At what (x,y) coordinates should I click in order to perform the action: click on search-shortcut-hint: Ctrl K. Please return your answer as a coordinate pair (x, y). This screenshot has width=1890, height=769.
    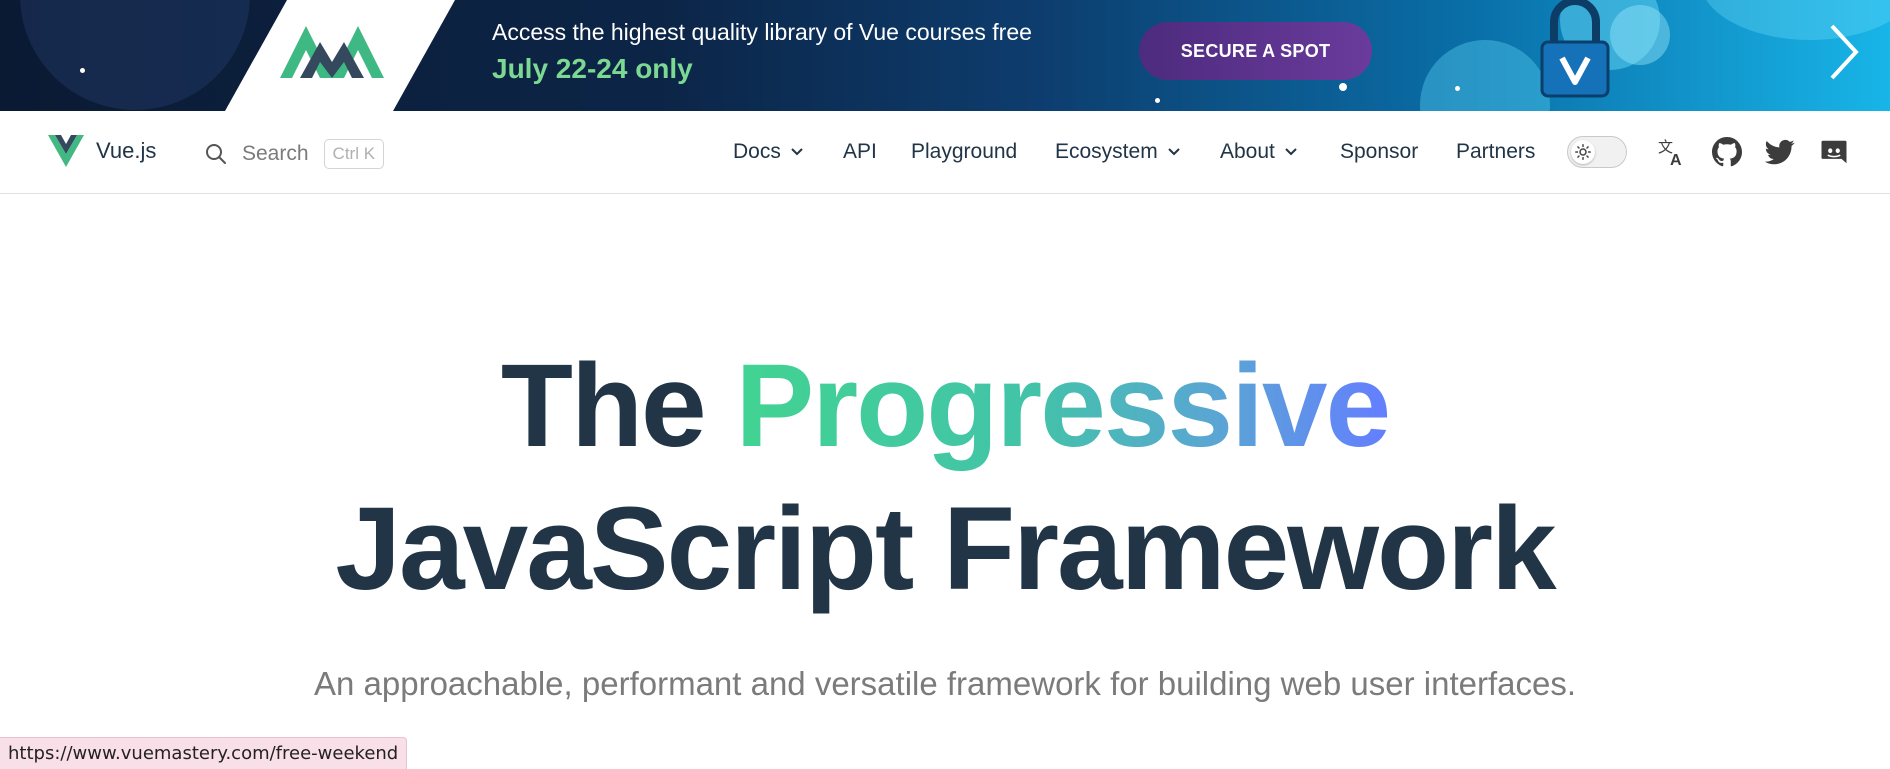
    Looking at the image, I should click on (354, 154).